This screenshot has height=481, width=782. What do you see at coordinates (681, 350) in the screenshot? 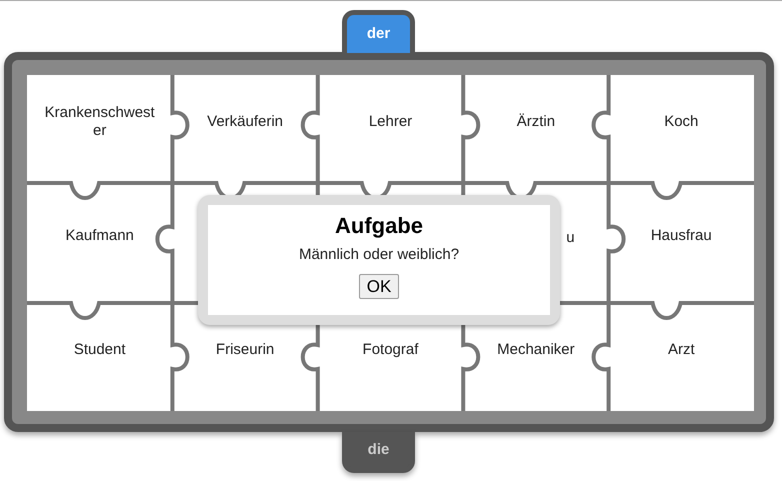
I see `puzzle-word: Arzt` at bounding box center [681, 350].